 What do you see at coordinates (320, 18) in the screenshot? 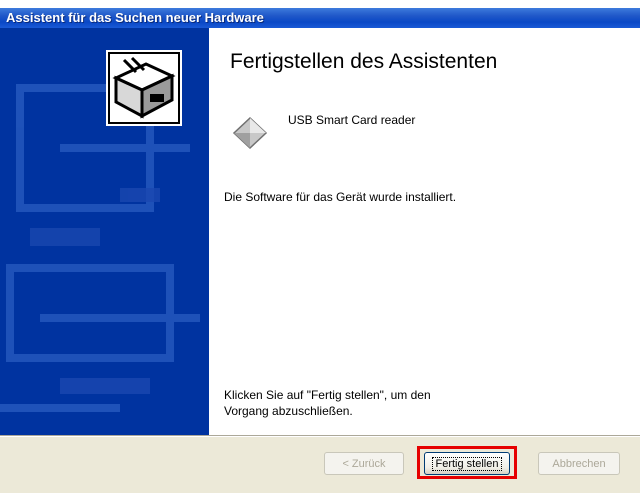
I see `title-bar: Assistent für das Suchen neuer Hardware` at bounding box center [320, 18].